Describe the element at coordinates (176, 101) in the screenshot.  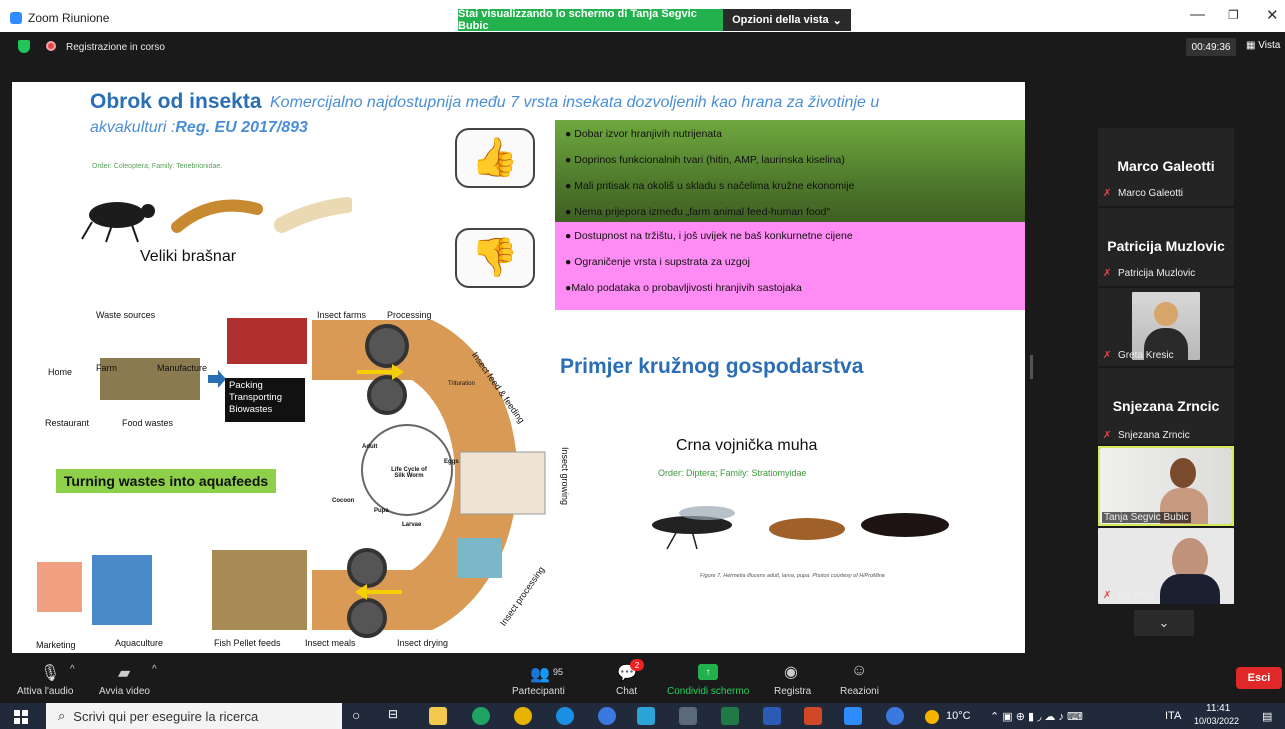
I see `slide-title: Obrok od insekta` at that location.